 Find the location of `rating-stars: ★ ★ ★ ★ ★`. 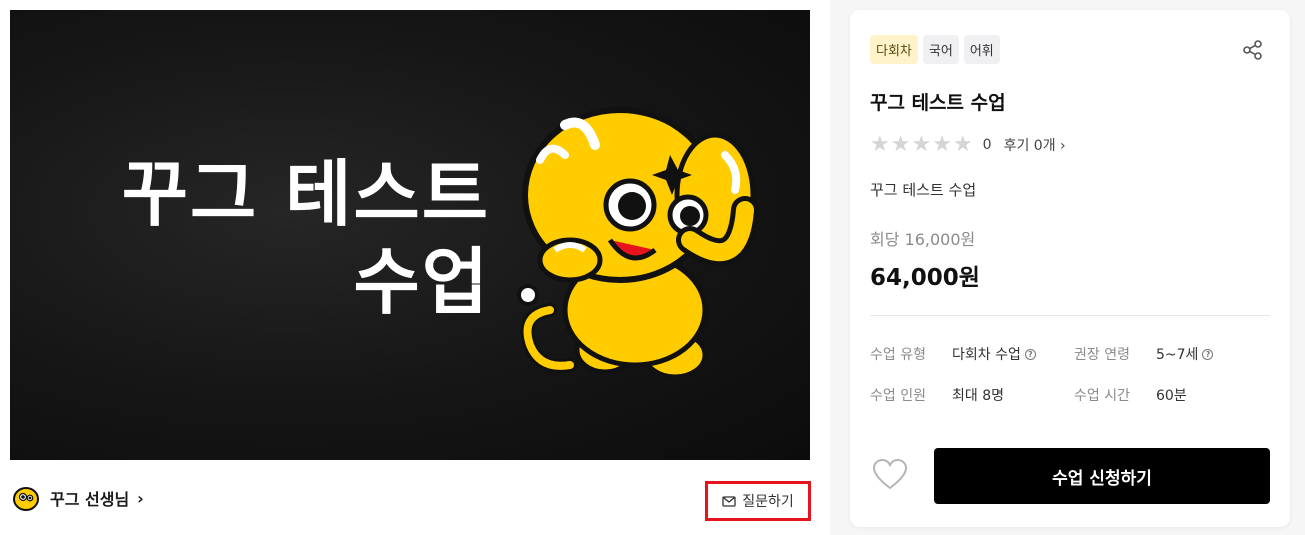

rating-stars: ★ ★ ★ ★ ★ is located at coordinates (921, 145).